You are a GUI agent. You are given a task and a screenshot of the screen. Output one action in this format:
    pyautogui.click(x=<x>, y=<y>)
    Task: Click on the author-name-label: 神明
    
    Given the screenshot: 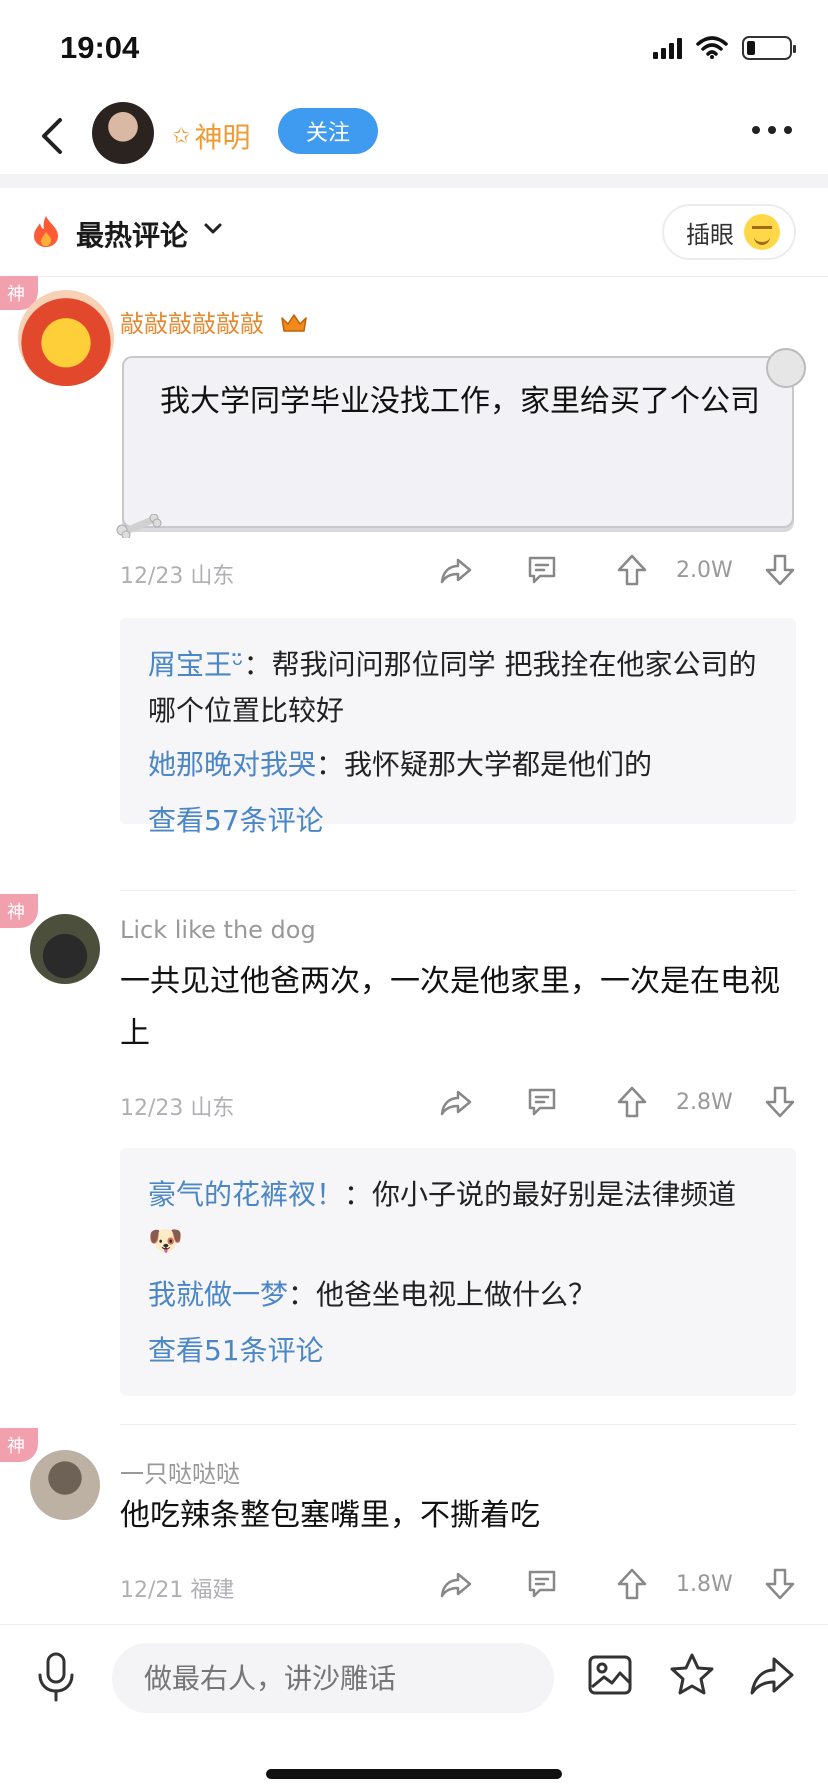 What is the action you would take?
    pyautogui.click(x=222, y=137)
    